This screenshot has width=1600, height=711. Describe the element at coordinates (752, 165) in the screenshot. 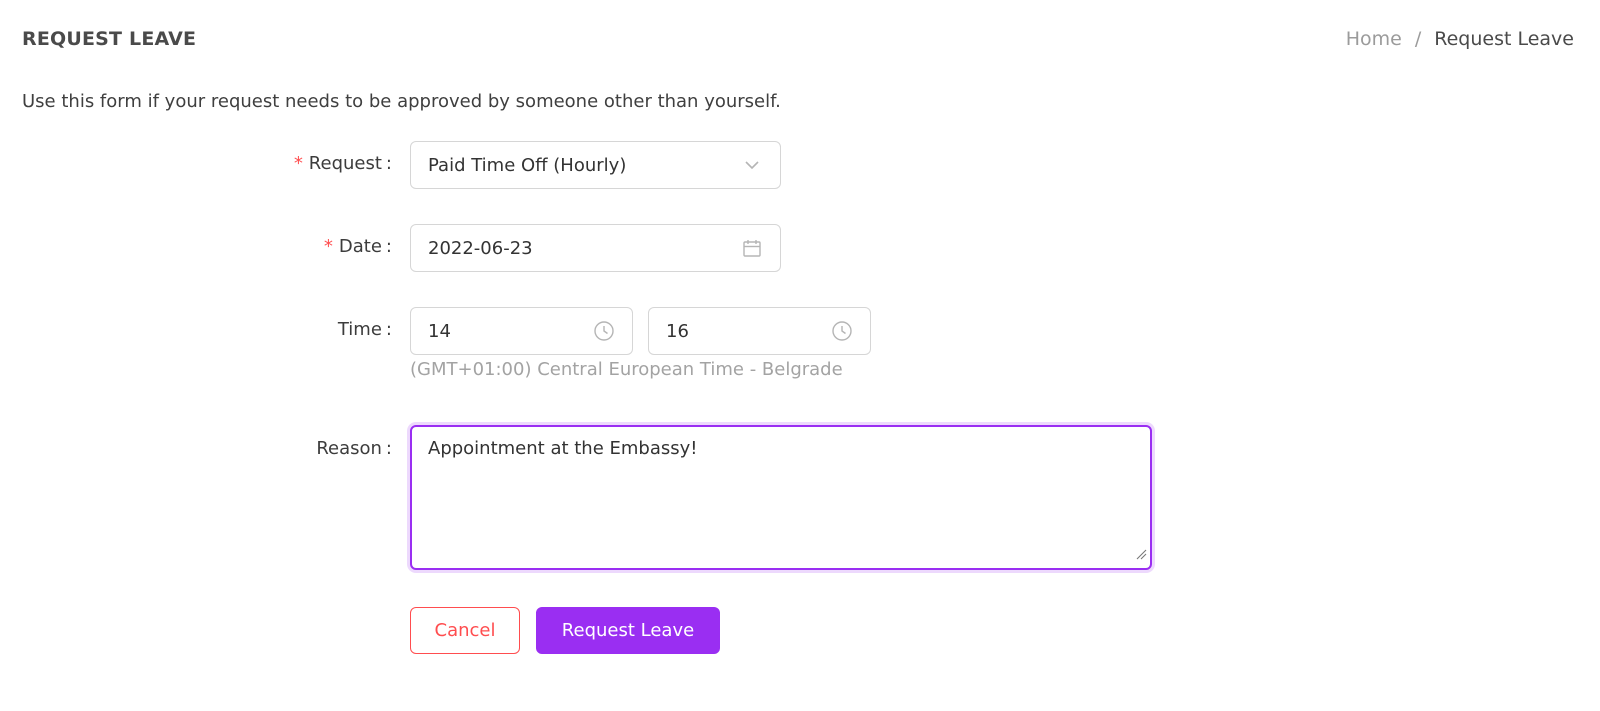

I see `chevron-down-icon` at that location.